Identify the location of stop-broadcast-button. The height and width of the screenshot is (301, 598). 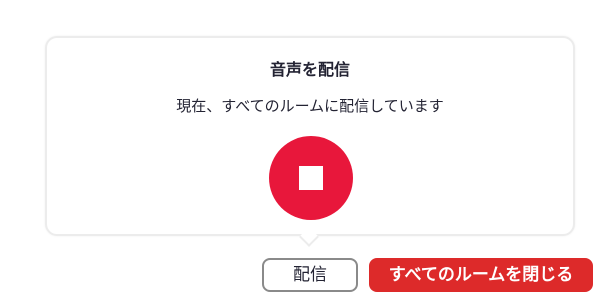
(311, 178).